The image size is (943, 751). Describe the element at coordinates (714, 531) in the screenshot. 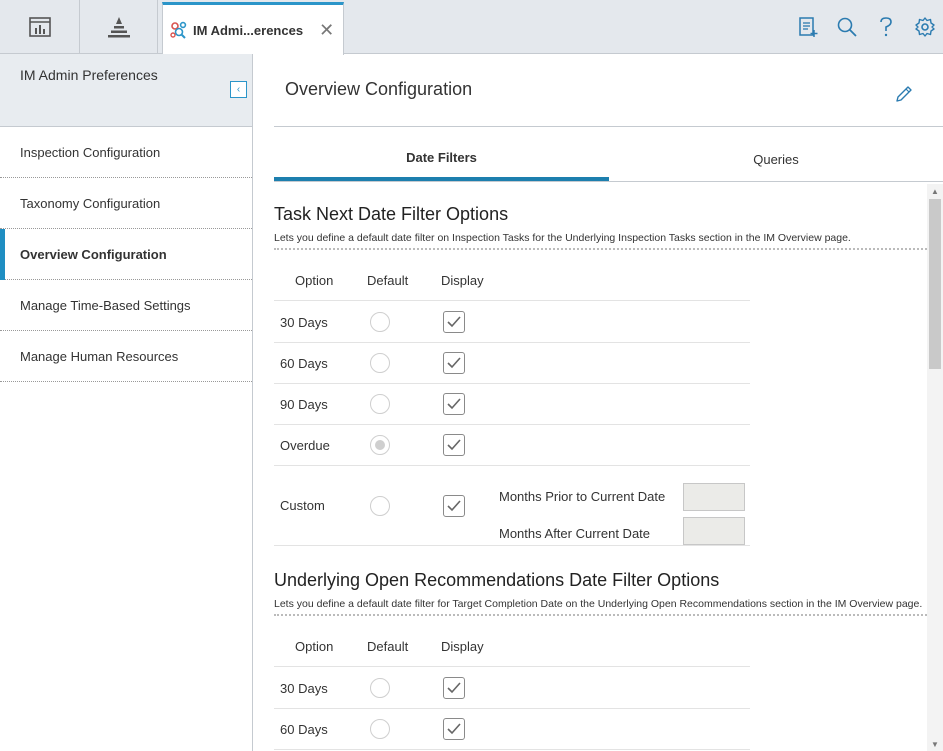

I see `months-after-input` at that location.